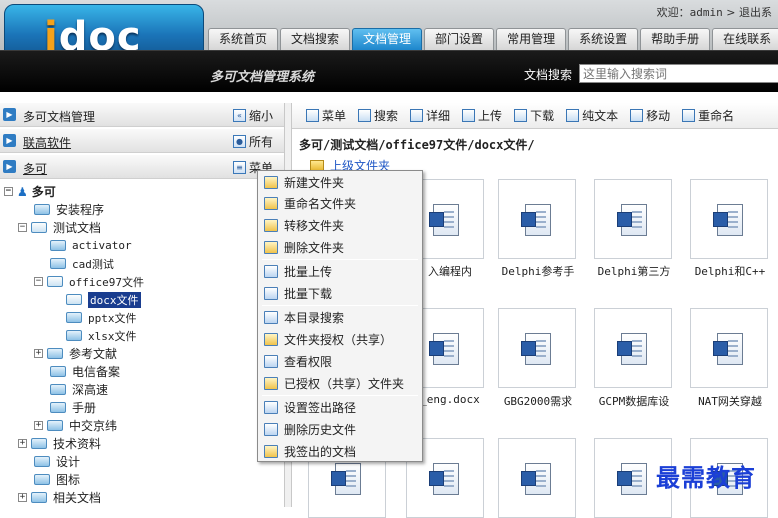 The image size is (778, 518). Describe the element at coordinates (708, 115) in the screenshot. I see `toolbar-rename-button: 重命名` at that location.